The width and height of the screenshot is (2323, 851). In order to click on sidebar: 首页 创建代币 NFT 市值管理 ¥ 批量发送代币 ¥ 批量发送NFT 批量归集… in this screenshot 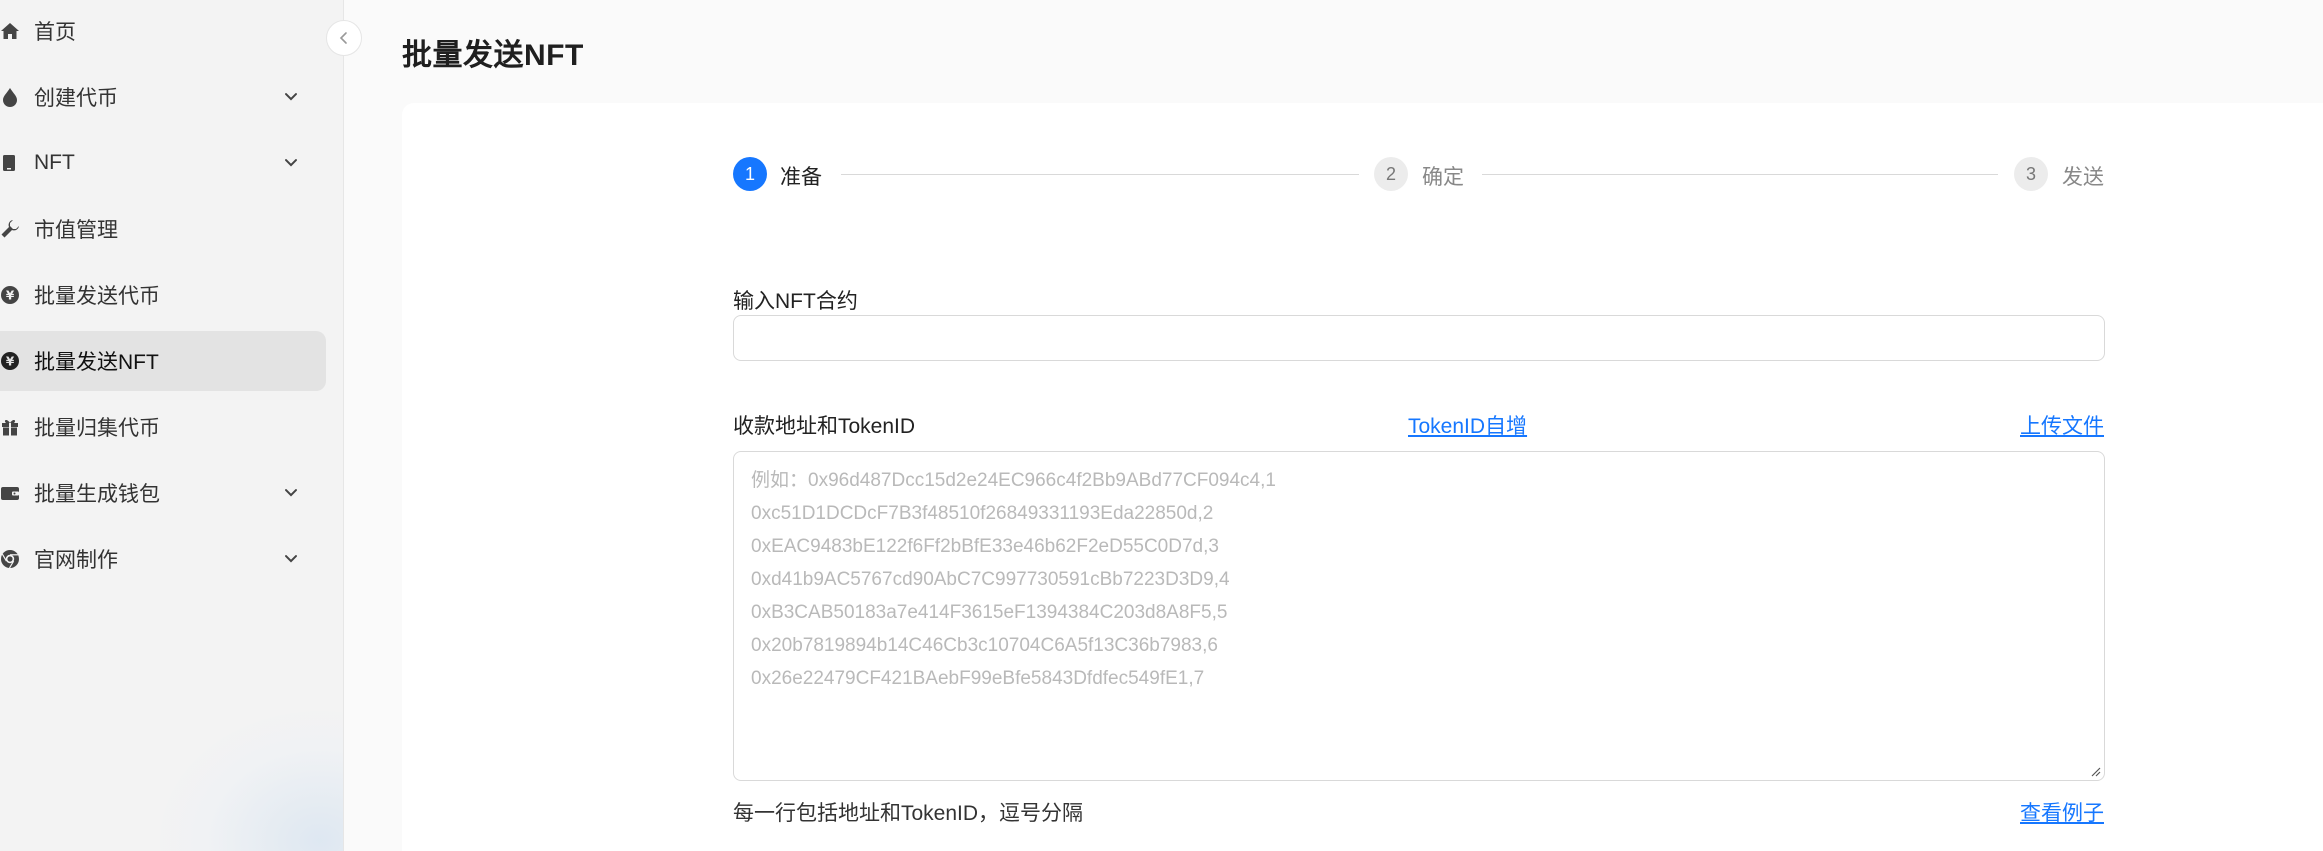, I will do `click(172, 425)`.